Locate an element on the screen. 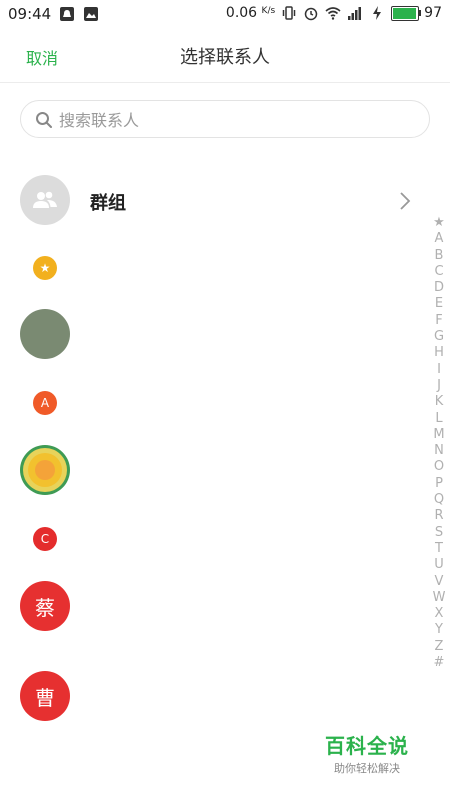  status-time: 09:44 is located at coordinates (30, 14).